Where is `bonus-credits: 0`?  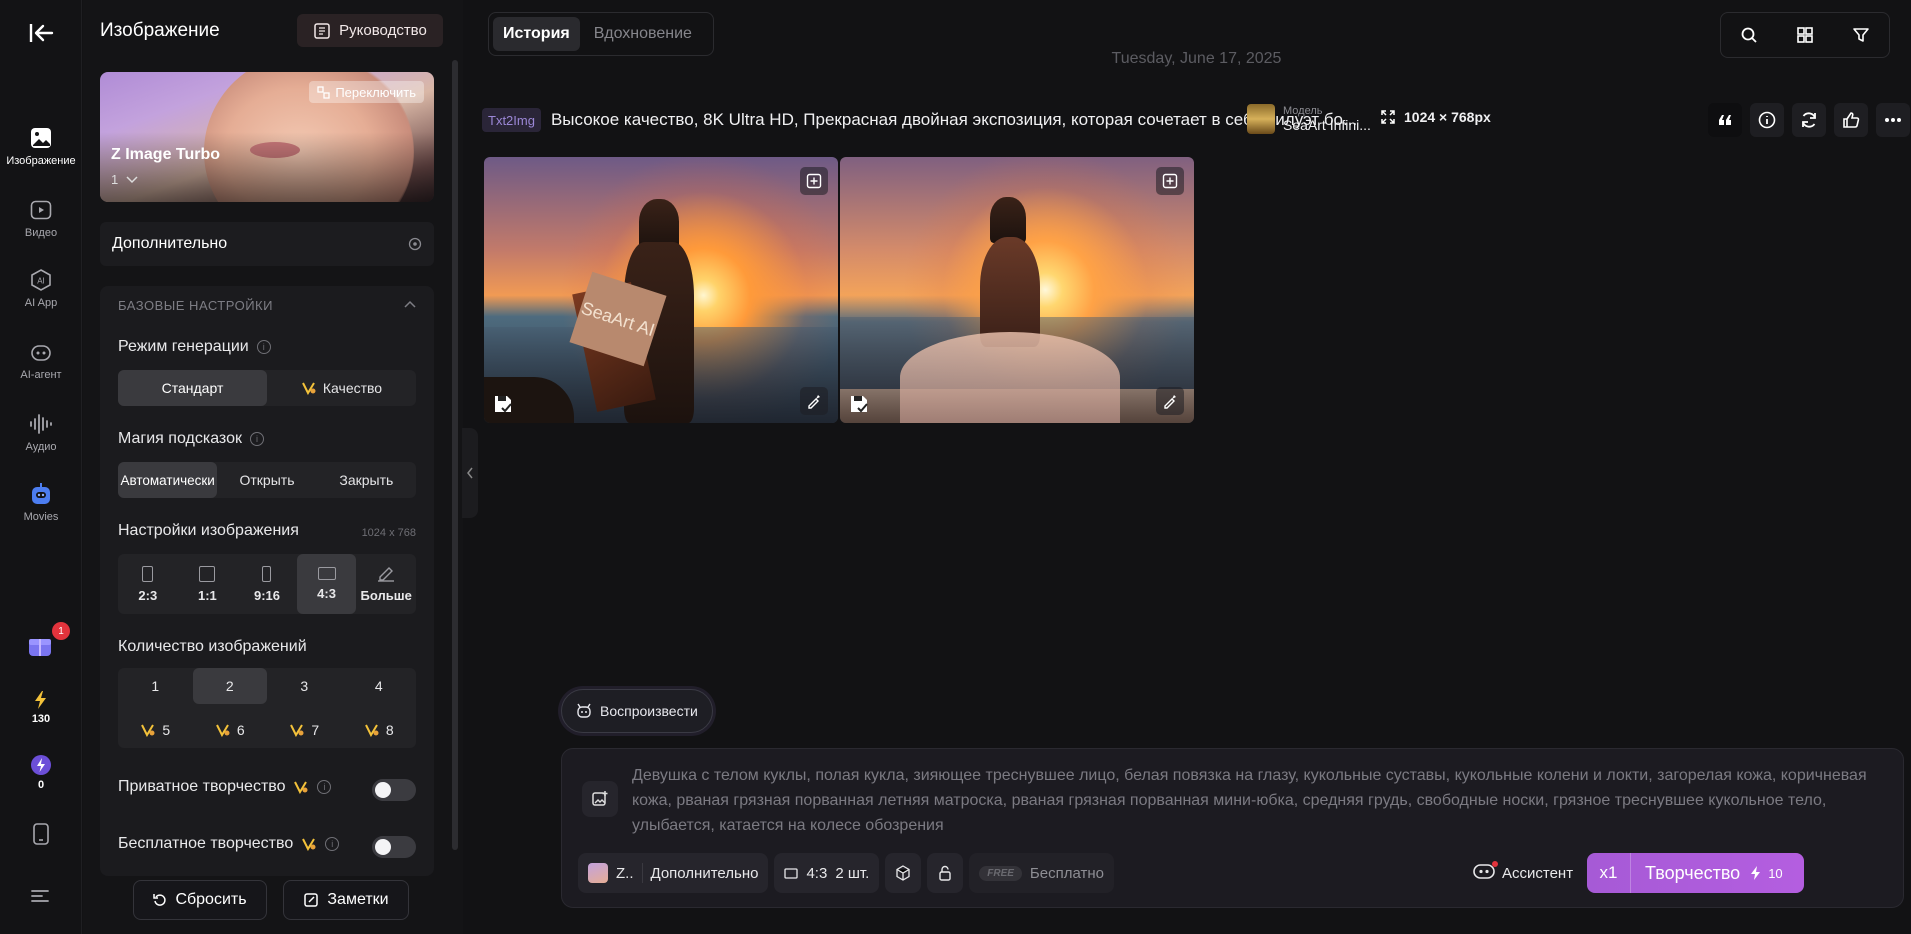 bonus-credits: 0 is located at coordinates (41, 772).